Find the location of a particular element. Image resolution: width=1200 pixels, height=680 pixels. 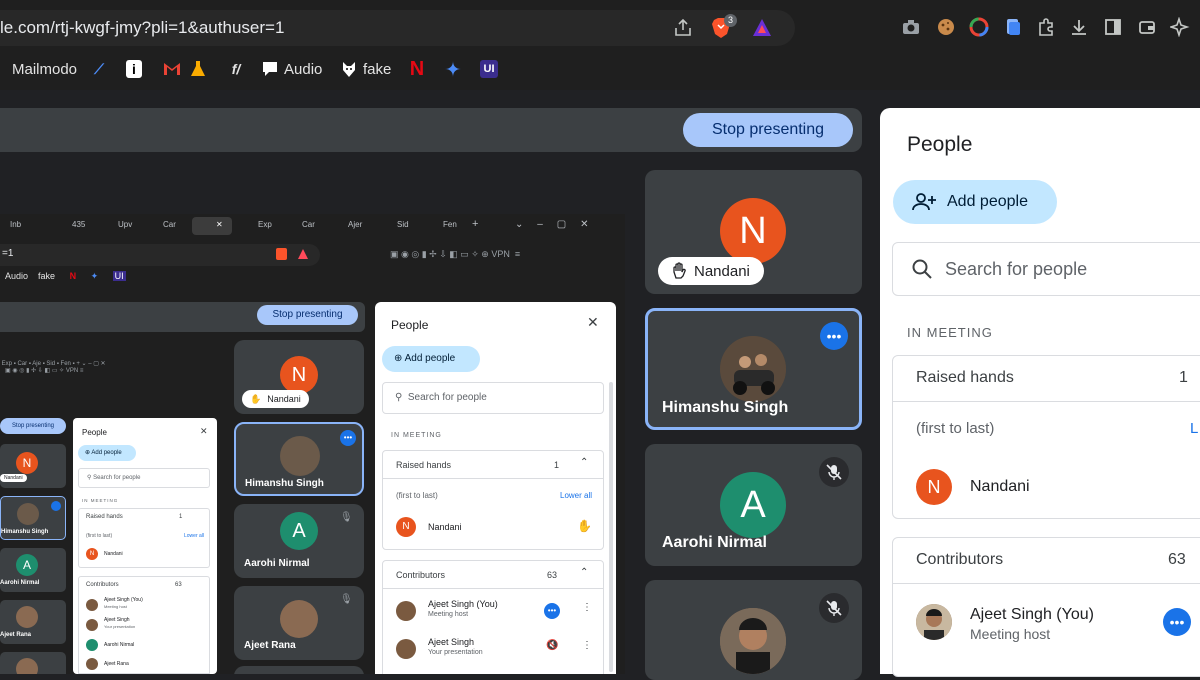

bookmark-mailmodo: Mailmodo is located at coordinates (44, 69).